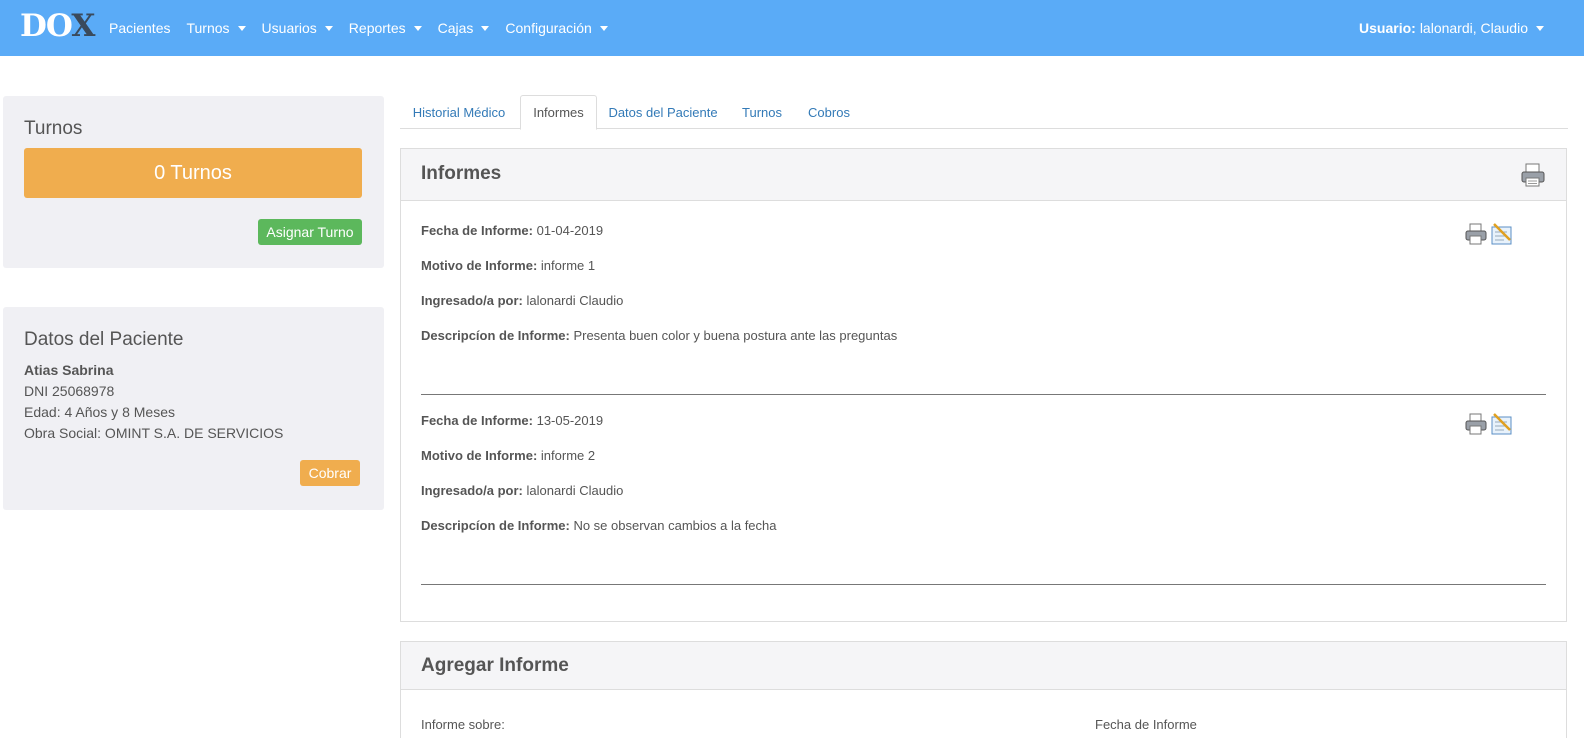 This screenshot has width=1584, height=738. What do you see at coordinates (508, 265) in the screenshot?
I see `report-motivo: Motivo de Informe: informe 1` at bounding box center [508, 265].